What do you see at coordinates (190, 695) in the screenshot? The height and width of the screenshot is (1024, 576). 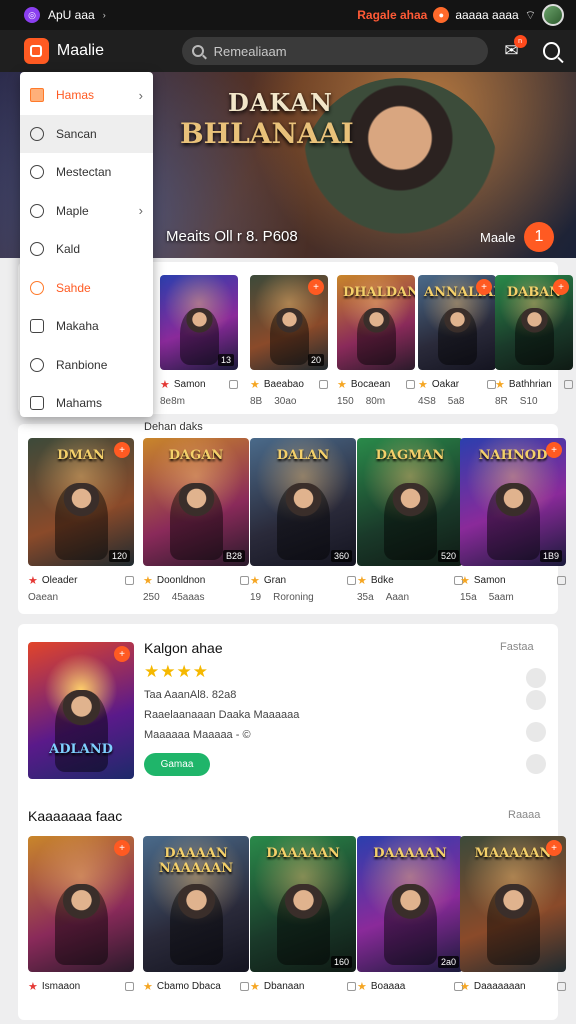 I see `featured-line1: Taa AaanAl8. 82a8` at bounding box center [190, 695].